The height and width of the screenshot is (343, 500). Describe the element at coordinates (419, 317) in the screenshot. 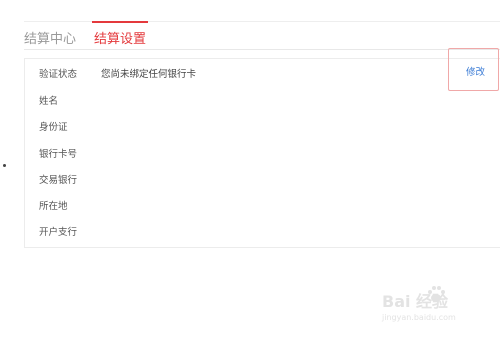

I see `watermark-url: jingyan.baidu.com` at that location.